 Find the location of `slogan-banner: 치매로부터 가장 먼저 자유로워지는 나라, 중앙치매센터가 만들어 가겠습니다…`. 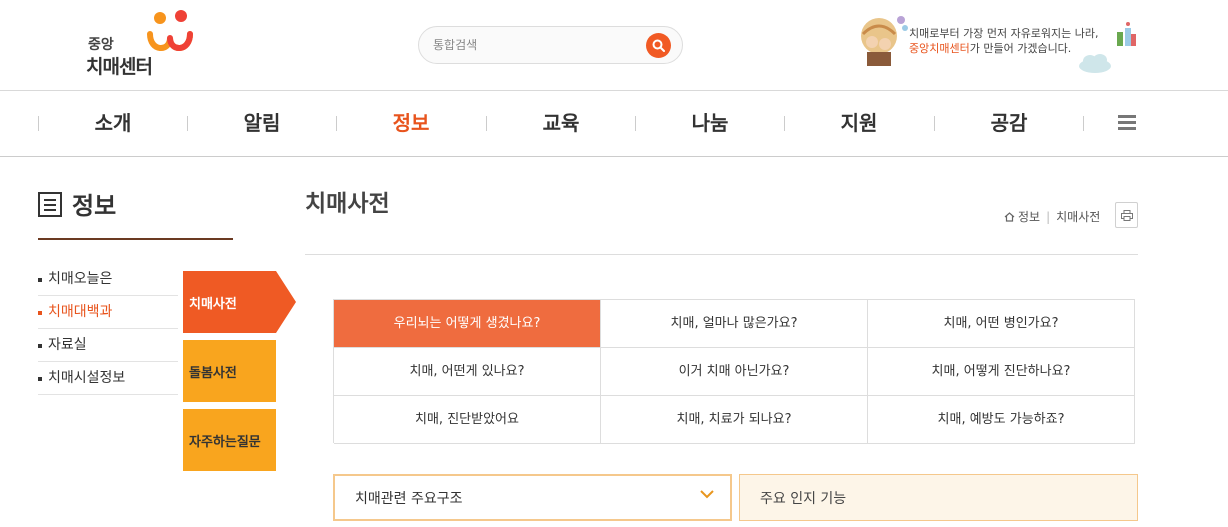

slogan-banner: 치매로부터 가장 먼저 자유로워지는 나라, 중앙치매센터가 만들어 가겠습니다… is located at coordinates (999, 43).